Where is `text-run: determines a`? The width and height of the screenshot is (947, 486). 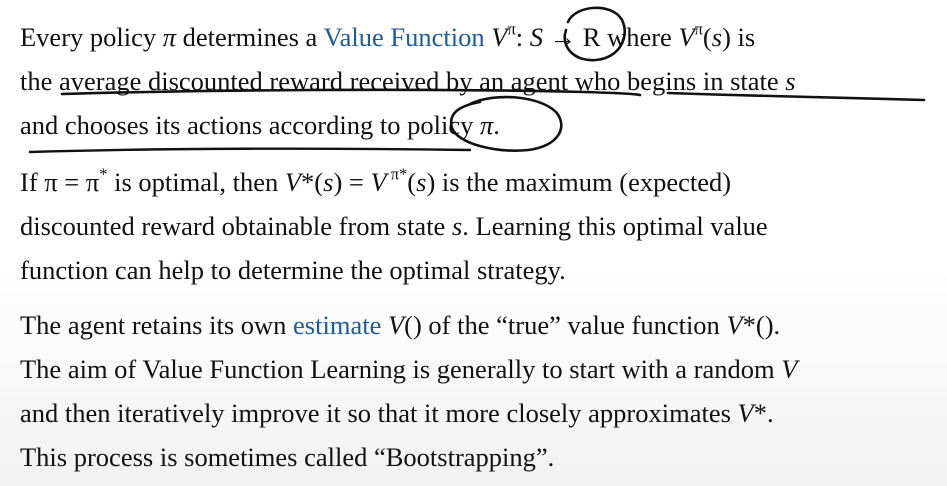 text-run: determines a is located at coordinates (250, 37).